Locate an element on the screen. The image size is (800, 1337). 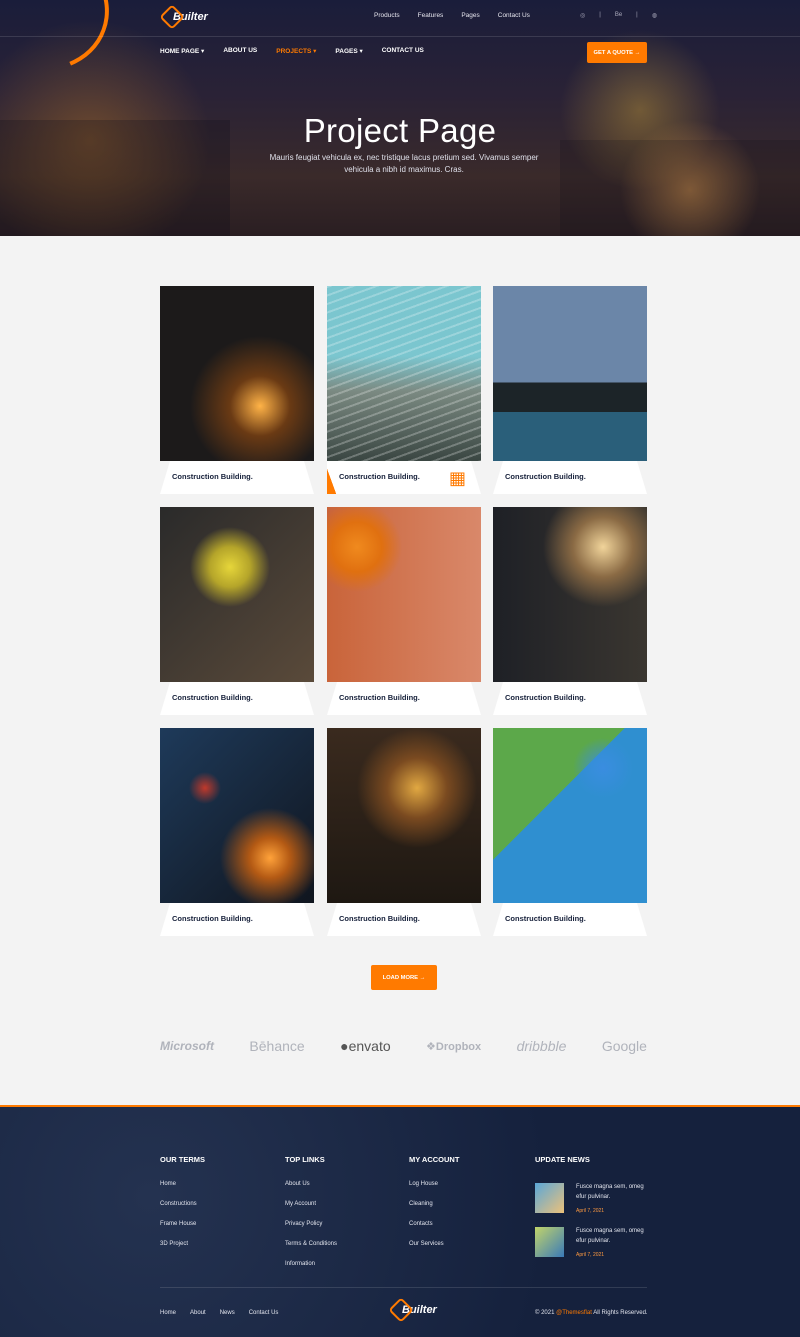
page-title: Project Page is located at coordinates (400, 130).